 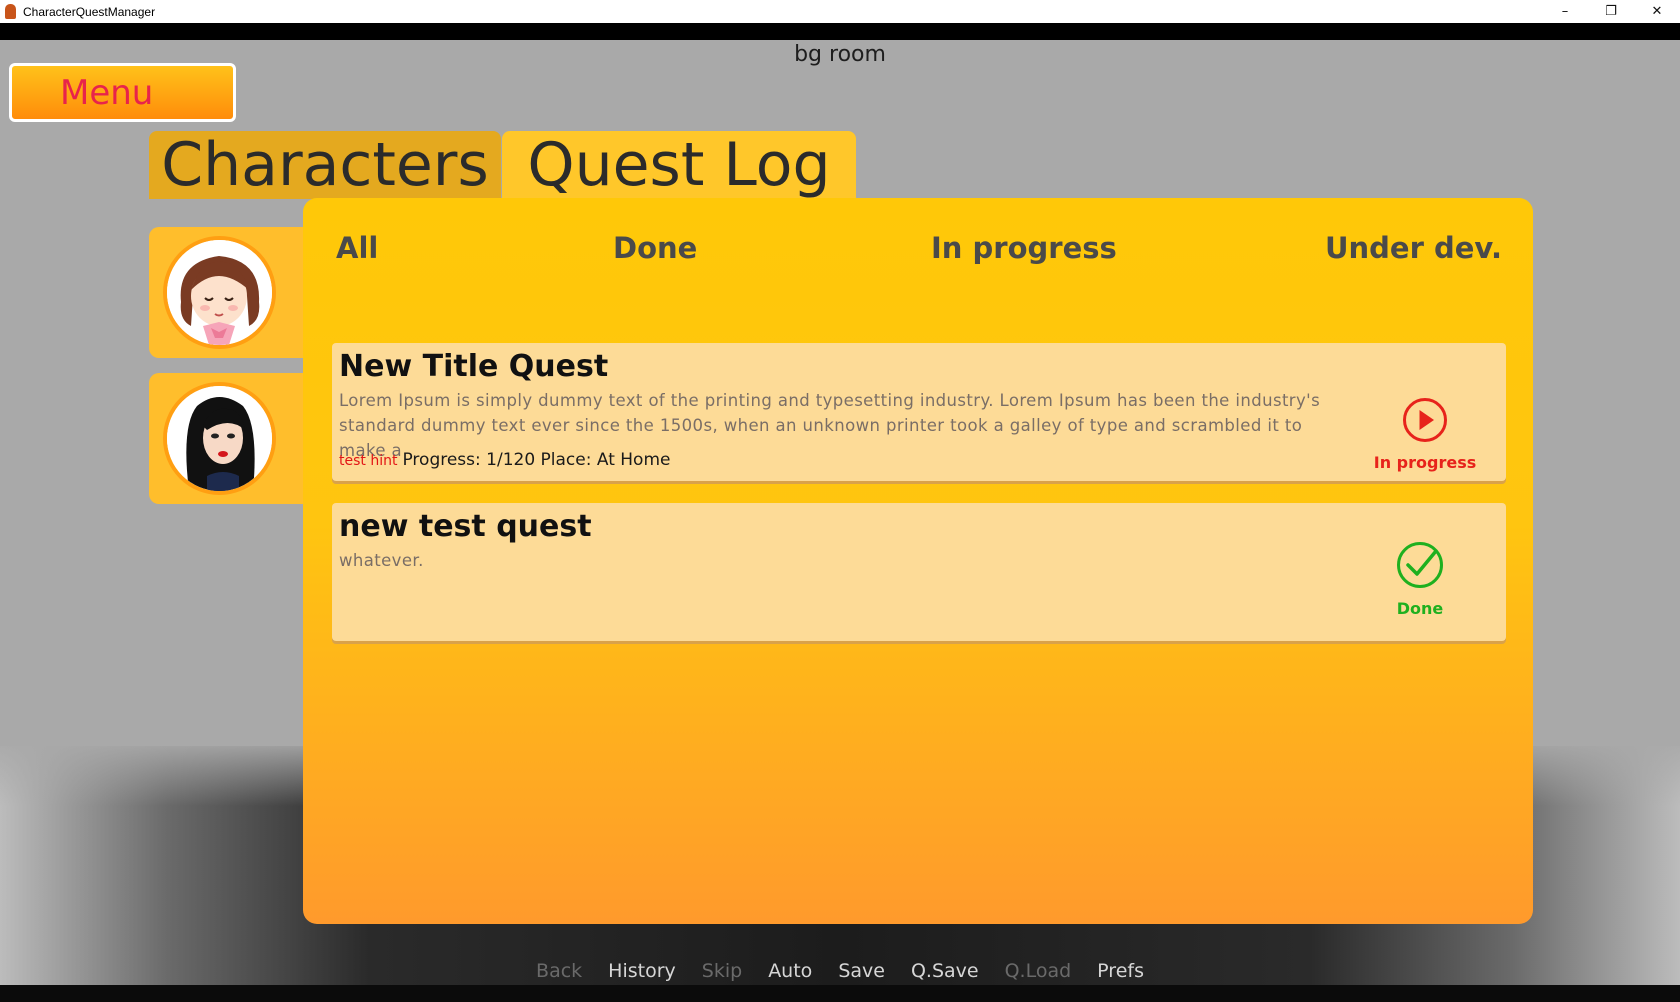 What do you see at coordinates (1413, 248) in the screenshot?
I see `filter-under-dev: Under dev.` at bounding box center [1413, 248].